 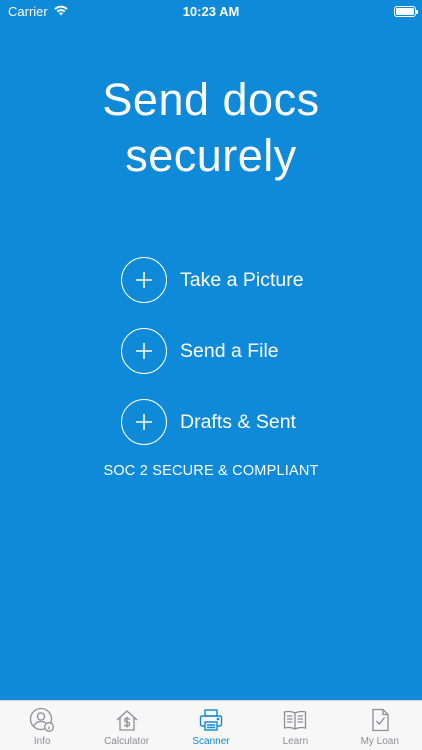 What do you see at coordinates (379, 741) in the screenshot?
I see `tab-my-loan-label: My Loan` at bounding box center [379, 741].